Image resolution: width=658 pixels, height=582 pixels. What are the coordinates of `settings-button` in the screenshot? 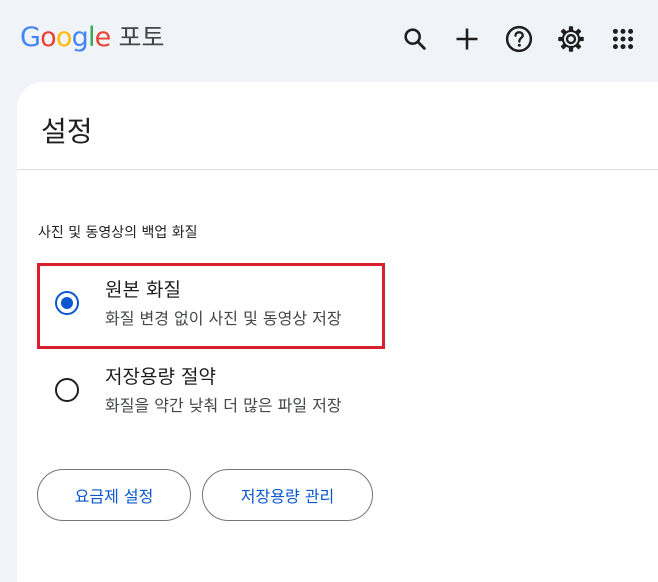 It's located at (571, 39).